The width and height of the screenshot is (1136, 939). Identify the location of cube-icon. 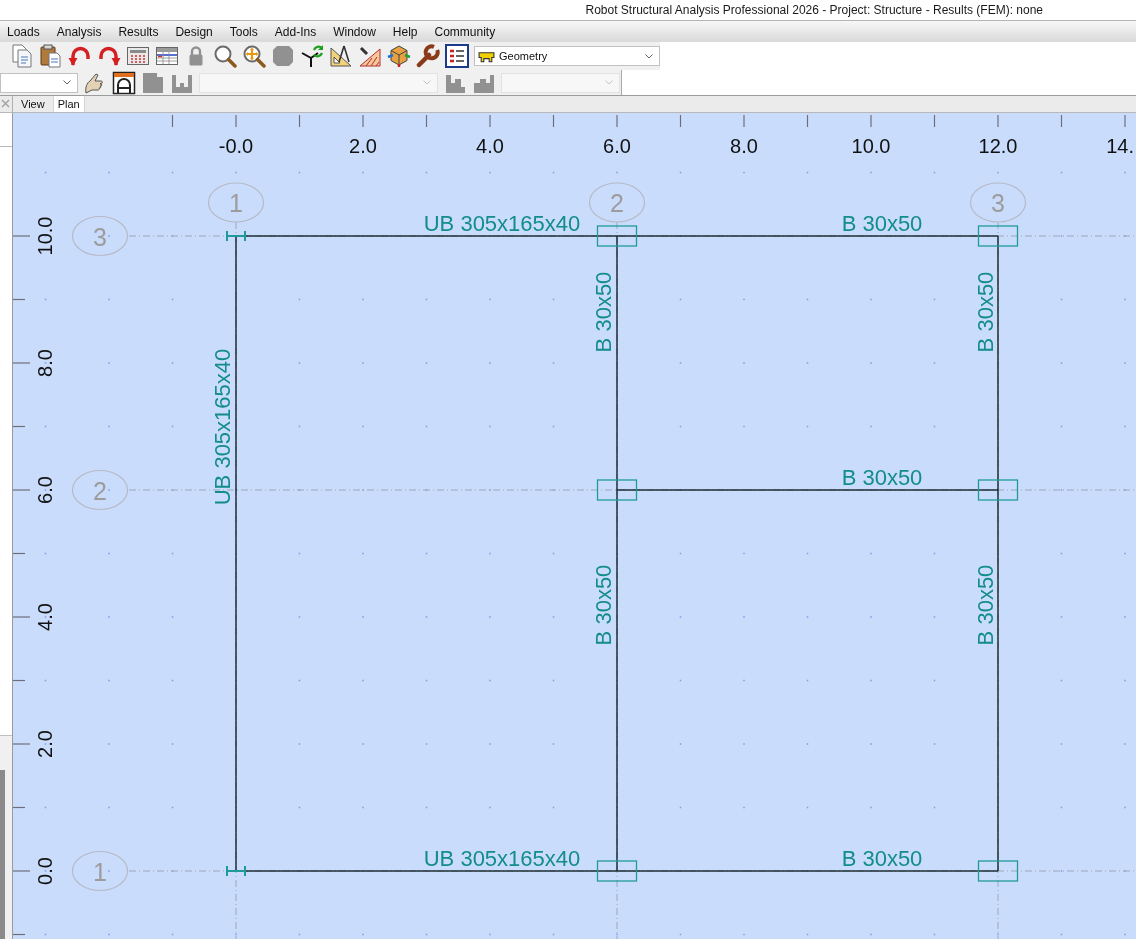
(399, 56).